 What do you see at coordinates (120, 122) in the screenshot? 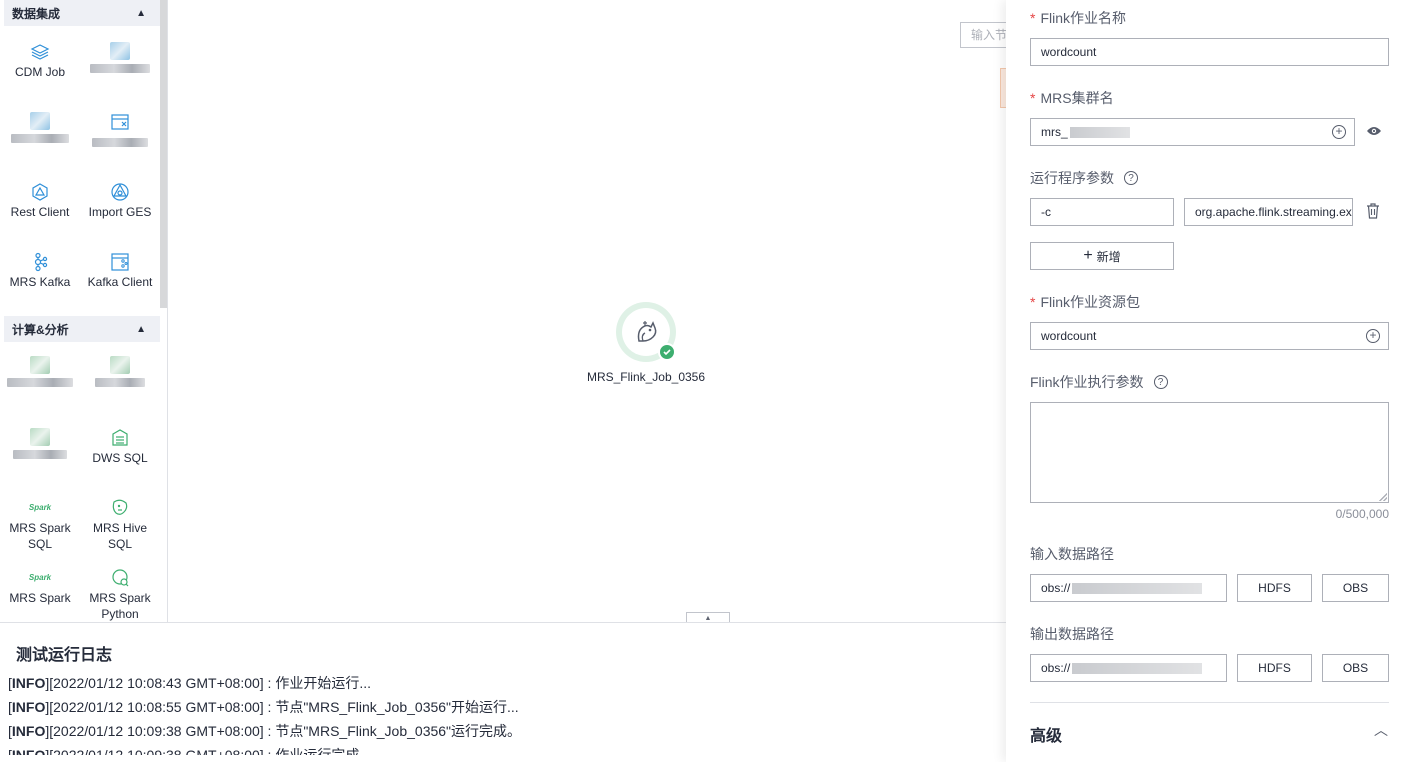
I see `window-close-icon` at bounding box center [120, 122].